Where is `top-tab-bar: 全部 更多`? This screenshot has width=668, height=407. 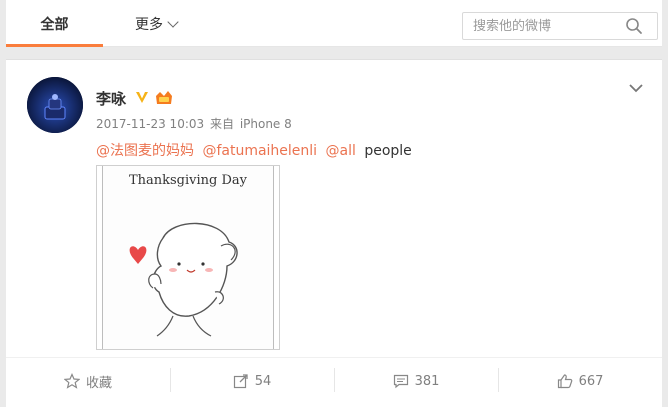 top-tab-bar: 全部 更多 is located at coordinates (334, 23).